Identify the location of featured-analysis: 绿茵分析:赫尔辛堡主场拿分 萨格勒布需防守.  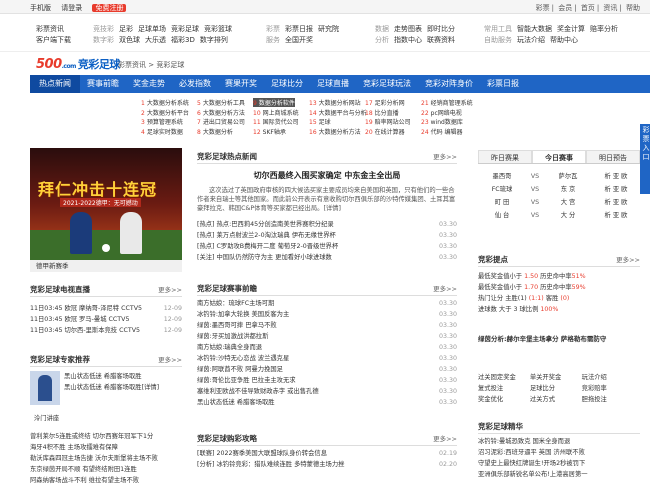
(559, 338).